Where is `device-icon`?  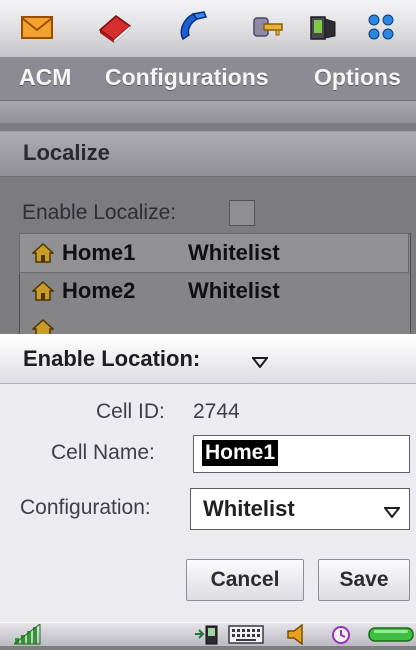
device-icon is located at coordinates (322, 27).